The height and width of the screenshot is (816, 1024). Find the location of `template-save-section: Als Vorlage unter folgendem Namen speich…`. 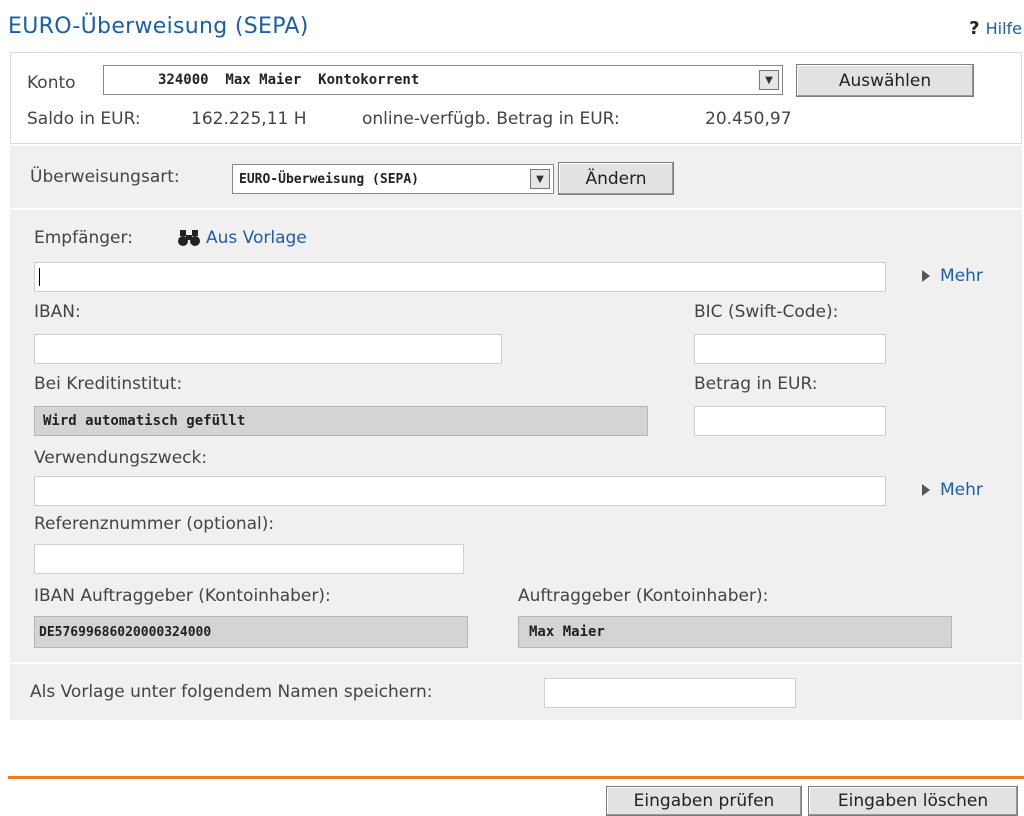

template-save-section: Als Vorlage unter folgendem Namen speich… is located at coordinates (516, 692).